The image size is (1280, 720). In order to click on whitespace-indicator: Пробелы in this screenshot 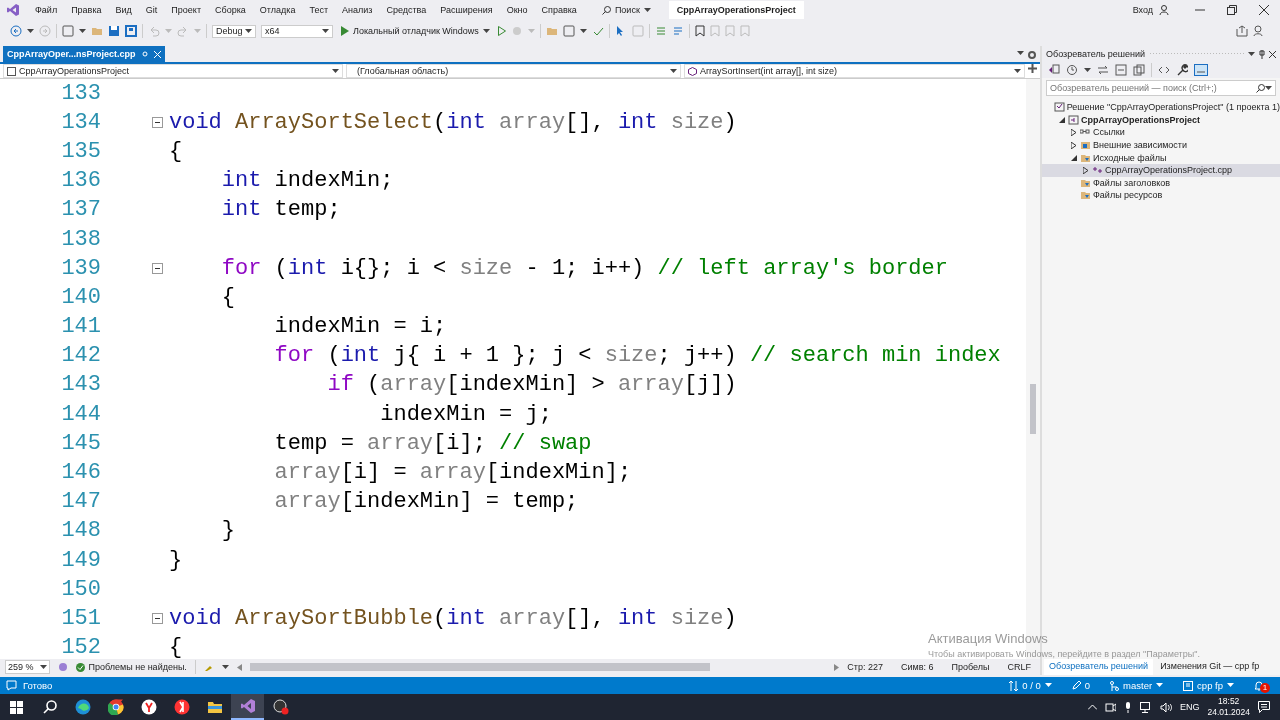, I will do `click(970, 667)`.